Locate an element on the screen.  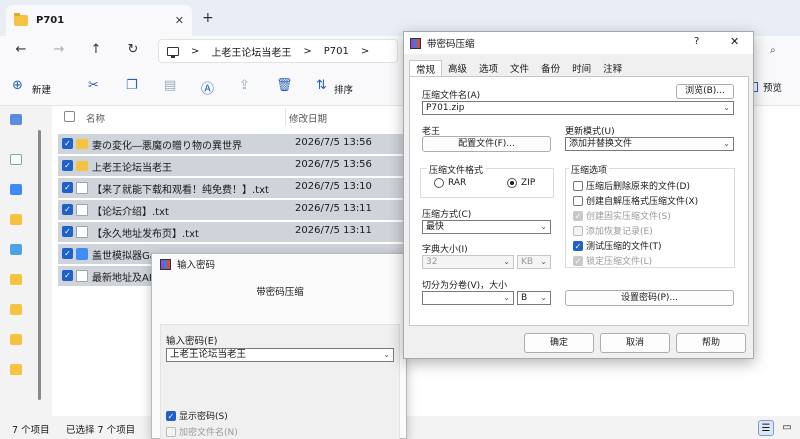
text-file-icon is located at coordinates (82, 232).